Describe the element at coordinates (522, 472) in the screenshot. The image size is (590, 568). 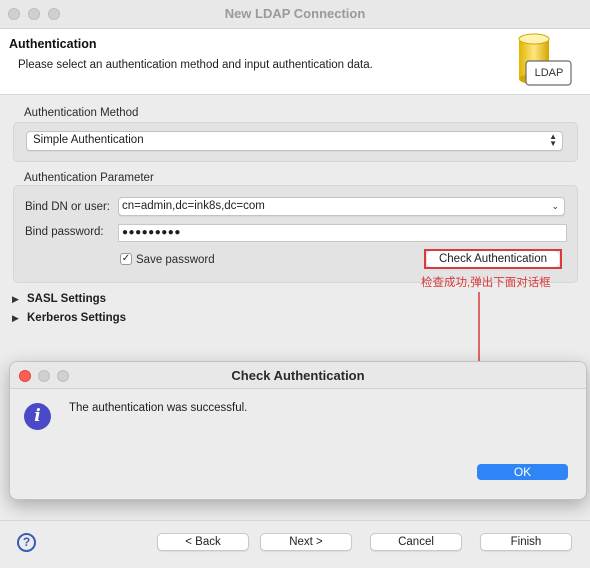
I see `ok-button: OK` at that location.